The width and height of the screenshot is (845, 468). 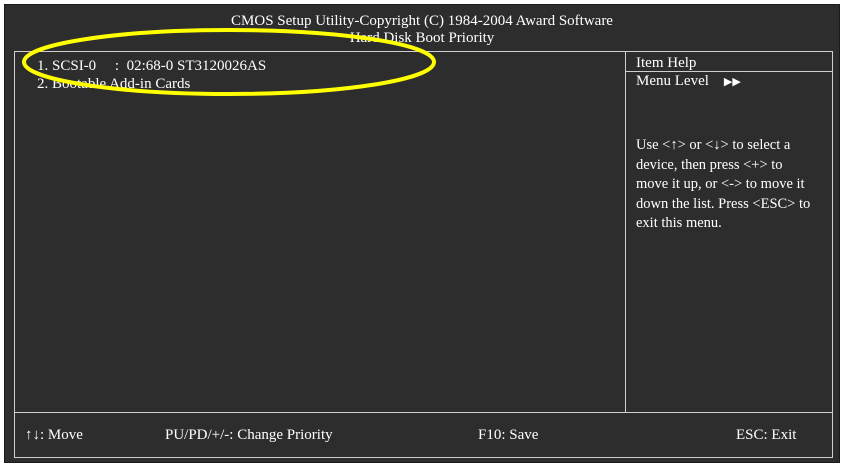 I want to click on menu-level-arrows-icon: ▶▶, so click(x=732, y=82).